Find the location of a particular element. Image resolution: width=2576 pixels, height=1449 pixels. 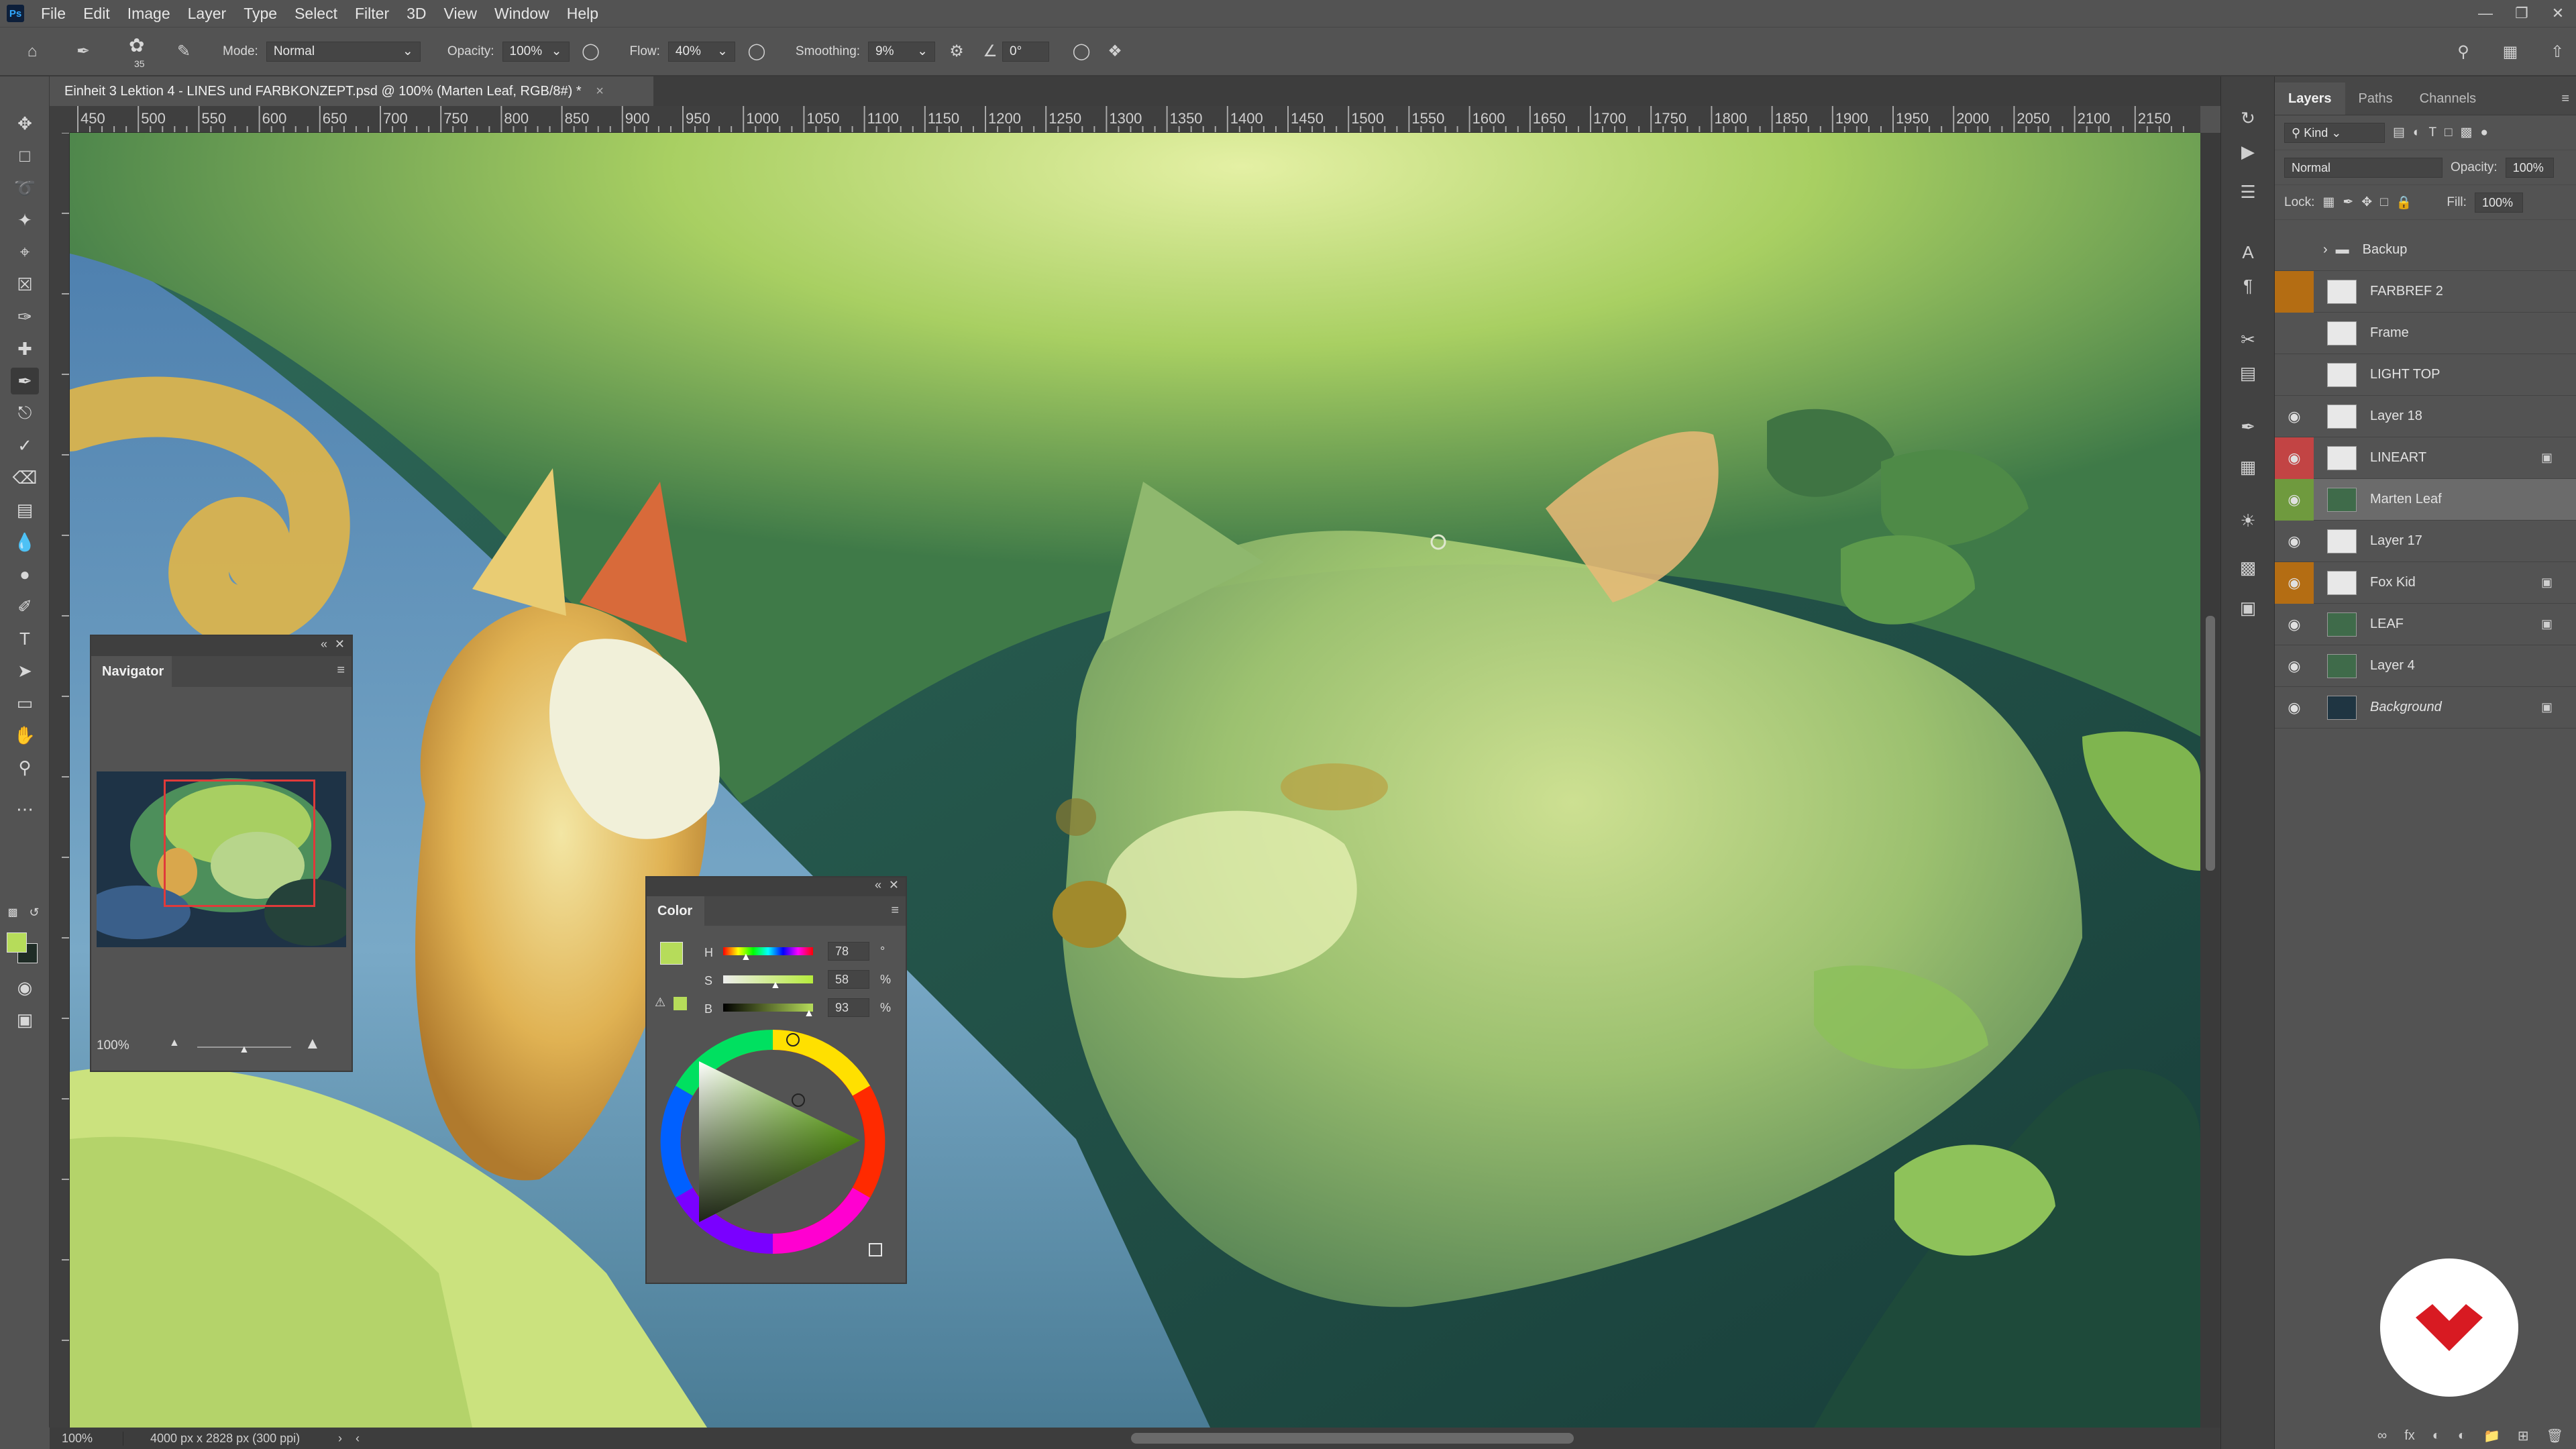

lock-all-icon: 🔒 is located at coordinates (2404, 203).